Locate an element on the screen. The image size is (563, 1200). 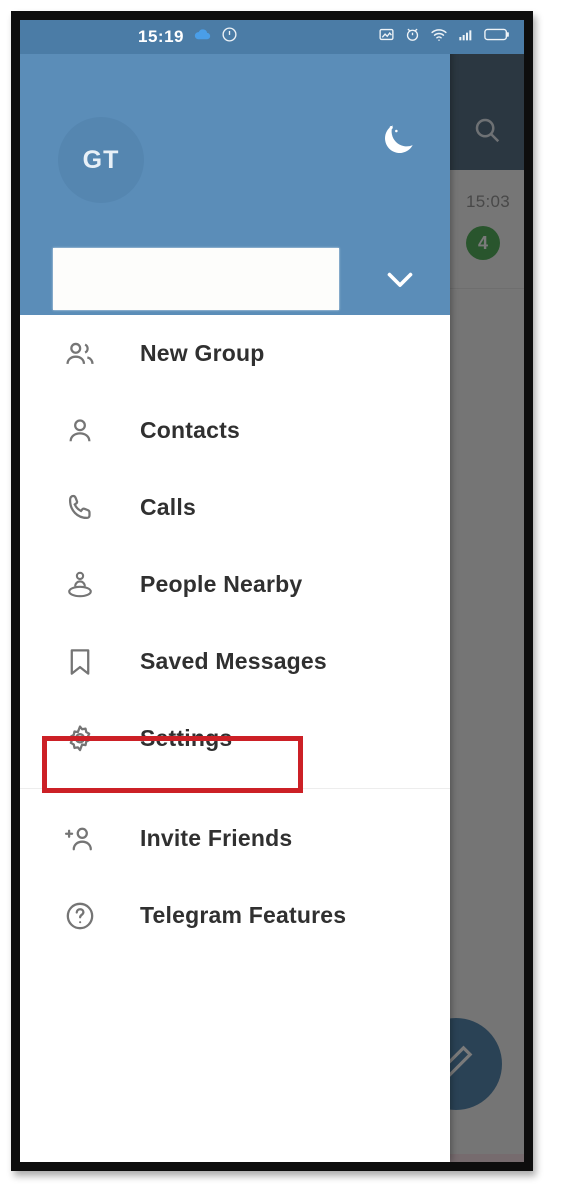
menu-item-telegram-features: Telegram Features is located at coordinates (235, 915).